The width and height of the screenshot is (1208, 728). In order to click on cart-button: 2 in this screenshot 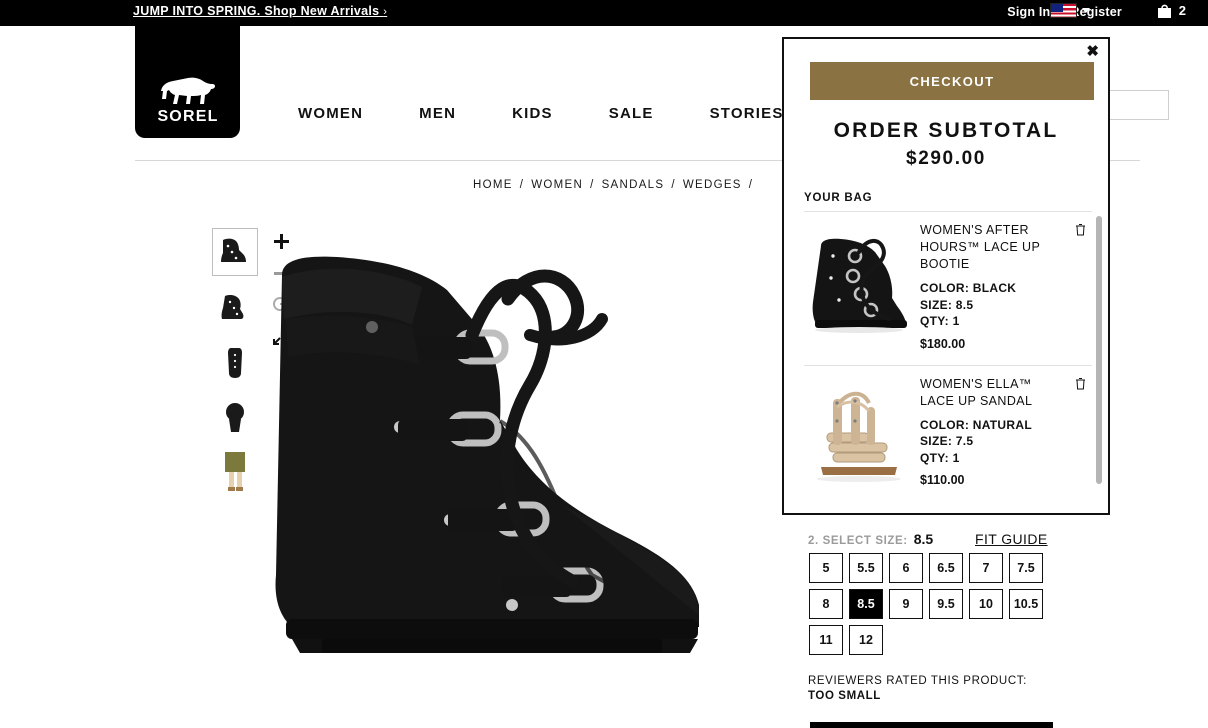, I will do `click(1171, 10)`.